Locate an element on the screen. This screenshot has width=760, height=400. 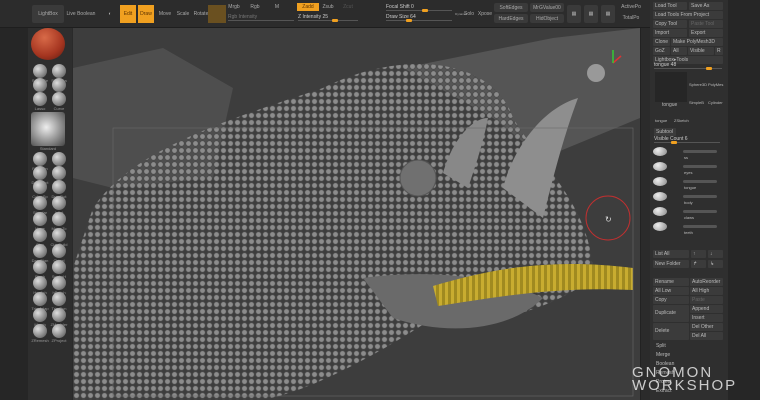
scale-button: Scale is located at coordinates (183, 14).